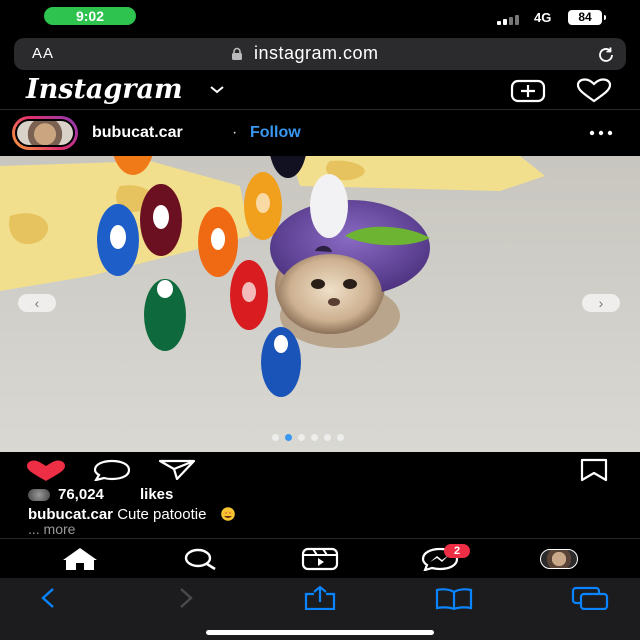 The height and width of the screenshot is (640, 640). What do you see at coordinates (320, 133) in the screenshot?
I see `post-header: bubucat.car · Follow` at bounding box center [320, 133].